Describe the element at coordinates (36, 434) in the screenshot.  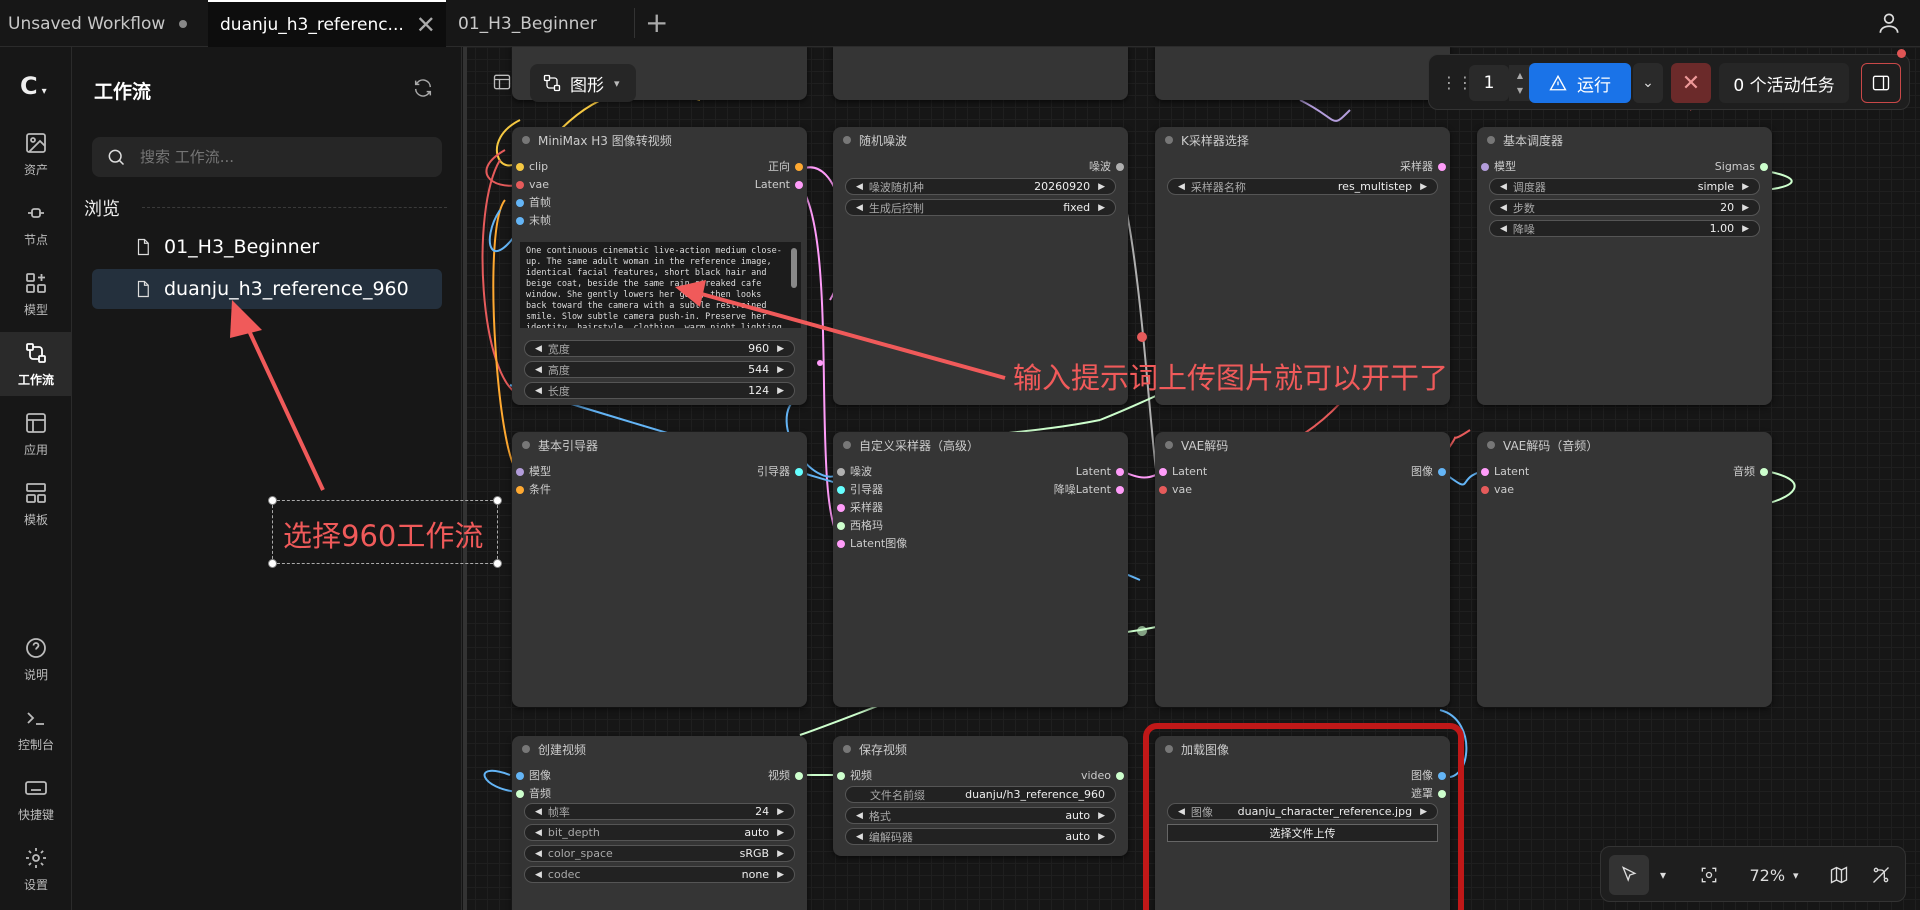
I see `rail-item-apps: 应用` at that location.